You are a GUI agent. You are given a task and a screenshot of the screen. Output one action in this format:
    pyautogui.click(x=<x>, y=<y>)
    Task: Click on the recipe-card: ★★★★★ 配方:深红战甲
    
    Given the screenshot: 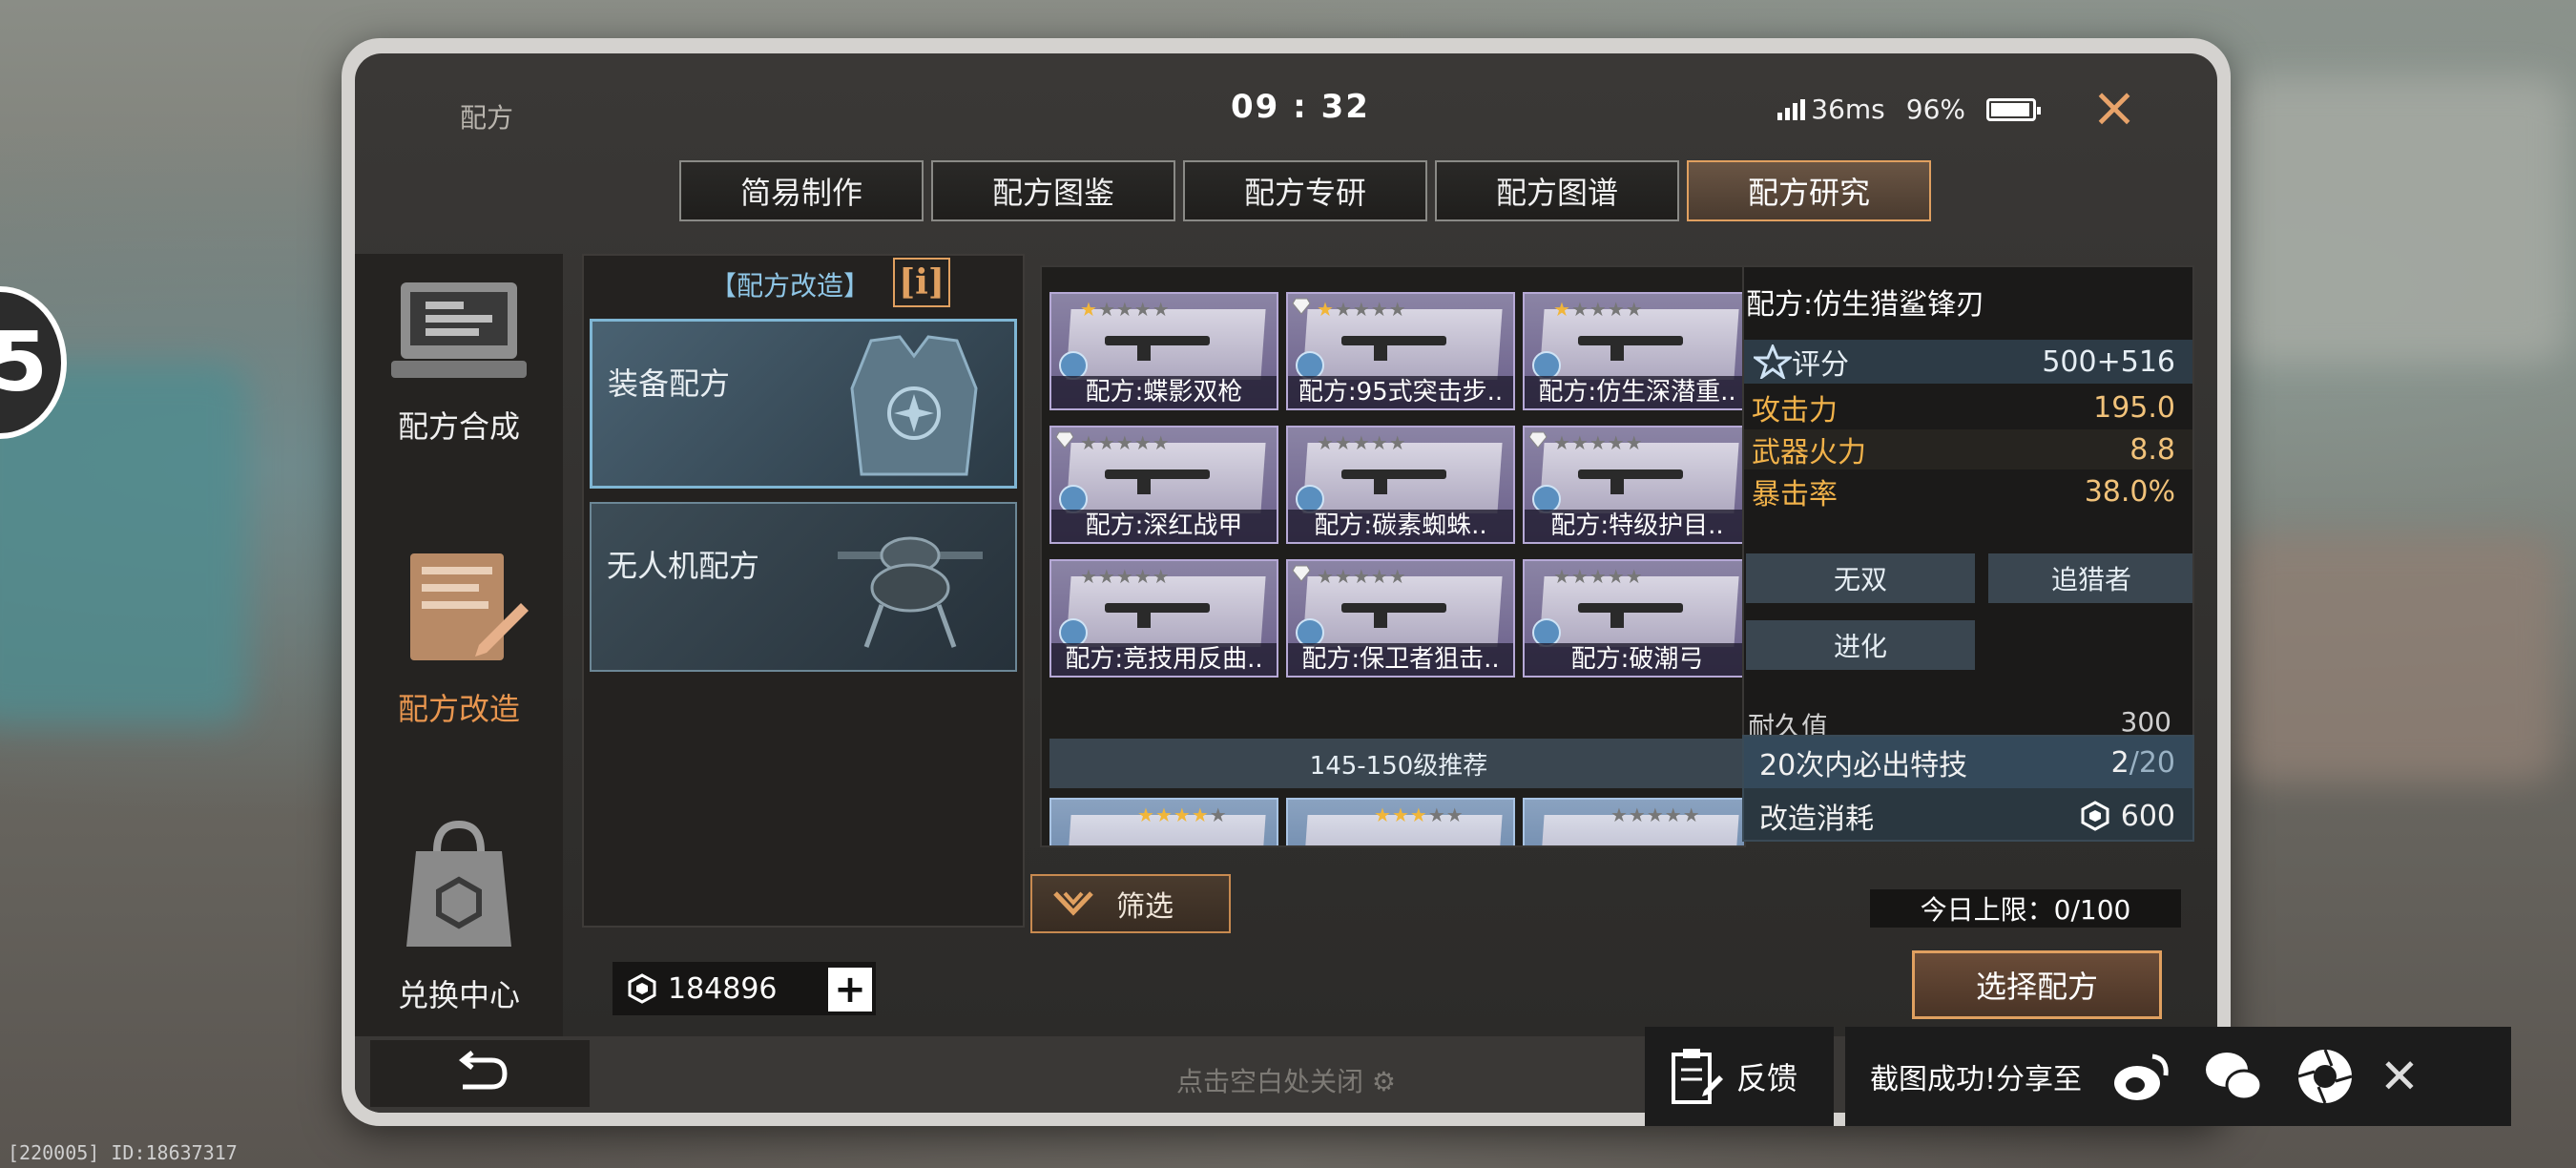 What is the action you would take?
    pyautogui.click(x=1163, y=485)
    